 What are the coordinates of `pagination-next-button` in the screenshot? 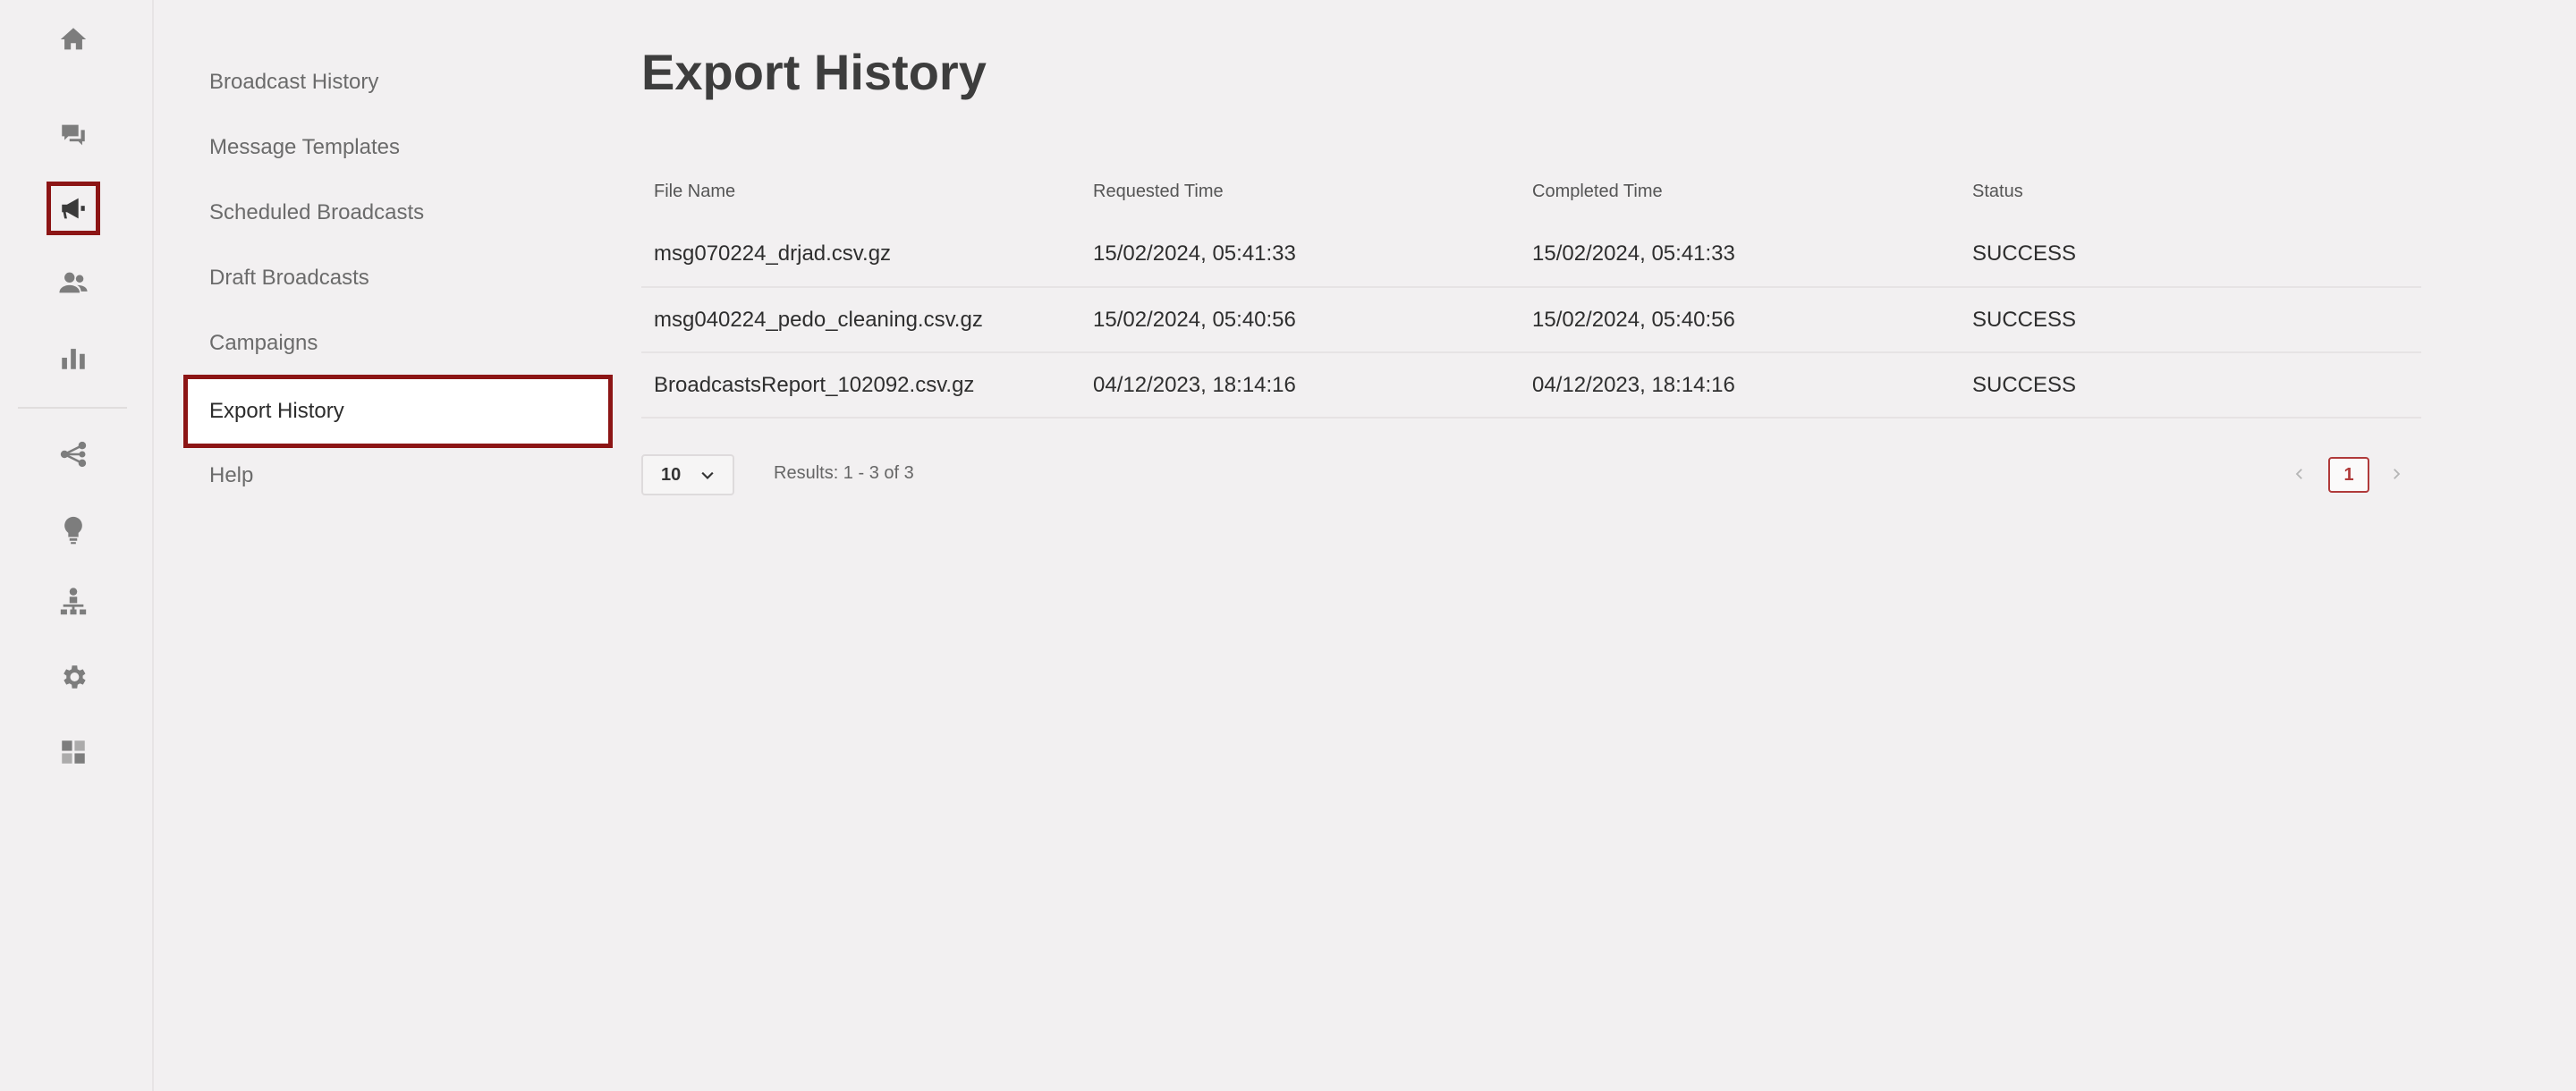 It's located at (2396, 473).